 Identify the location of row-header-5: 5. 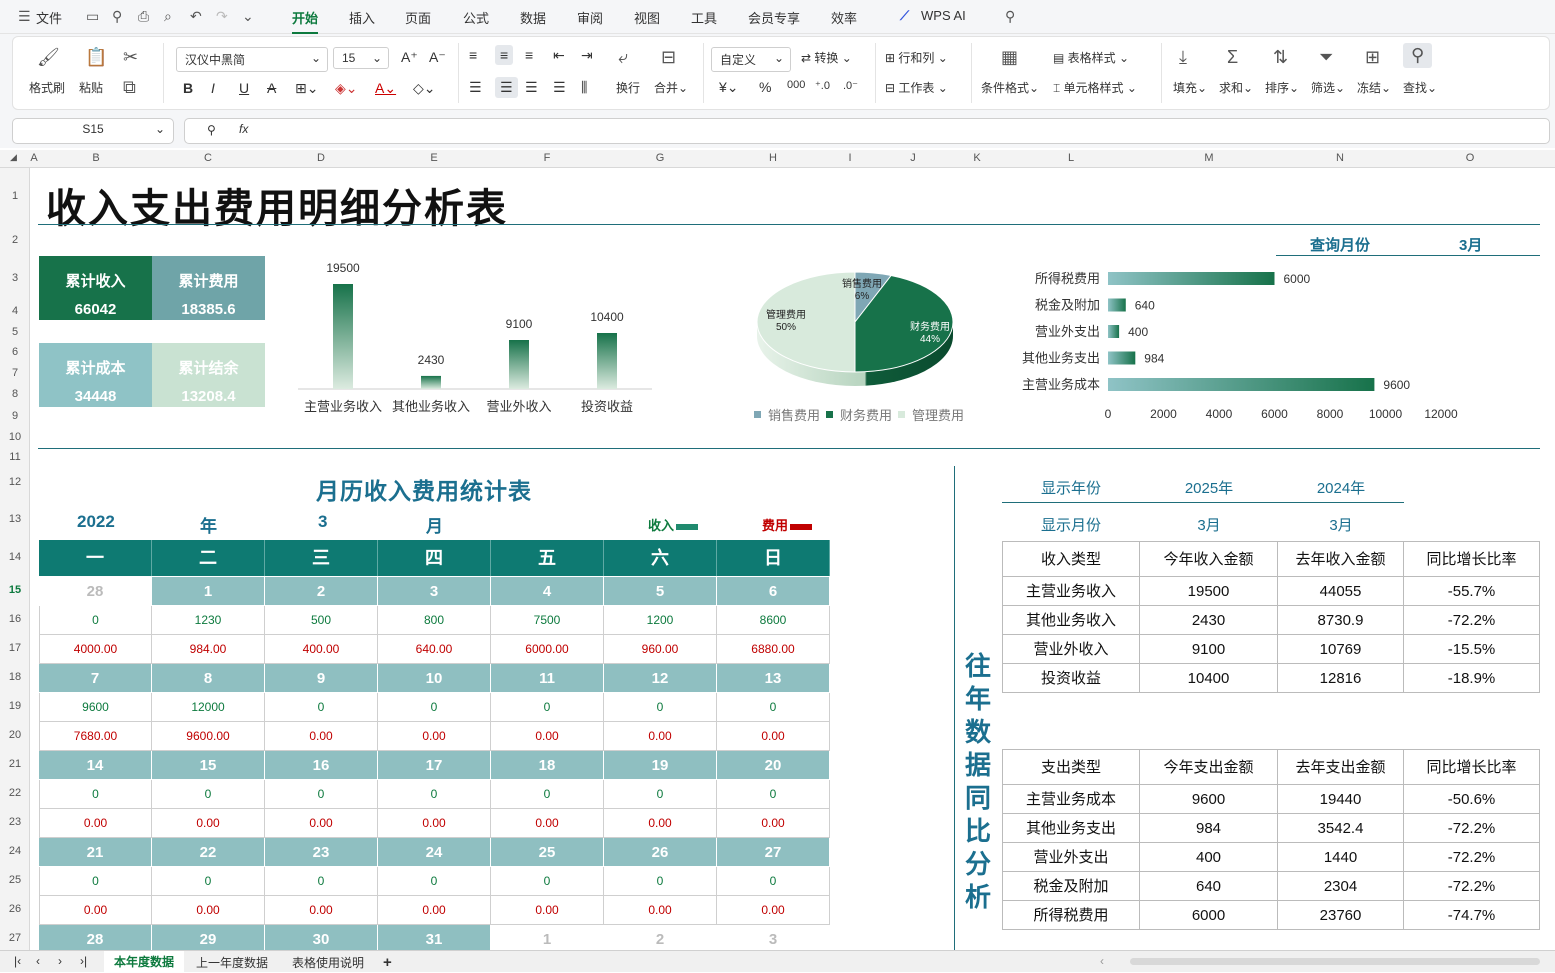
(15, 332).